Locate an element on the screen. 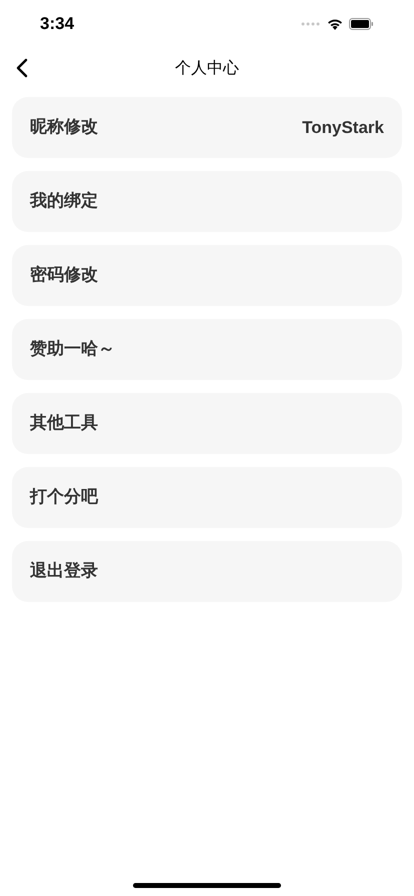 Image resolution: width=414 pixels, height=896 pixels. menu-item-label: 密码修改 is located at coordinates (64, 275).